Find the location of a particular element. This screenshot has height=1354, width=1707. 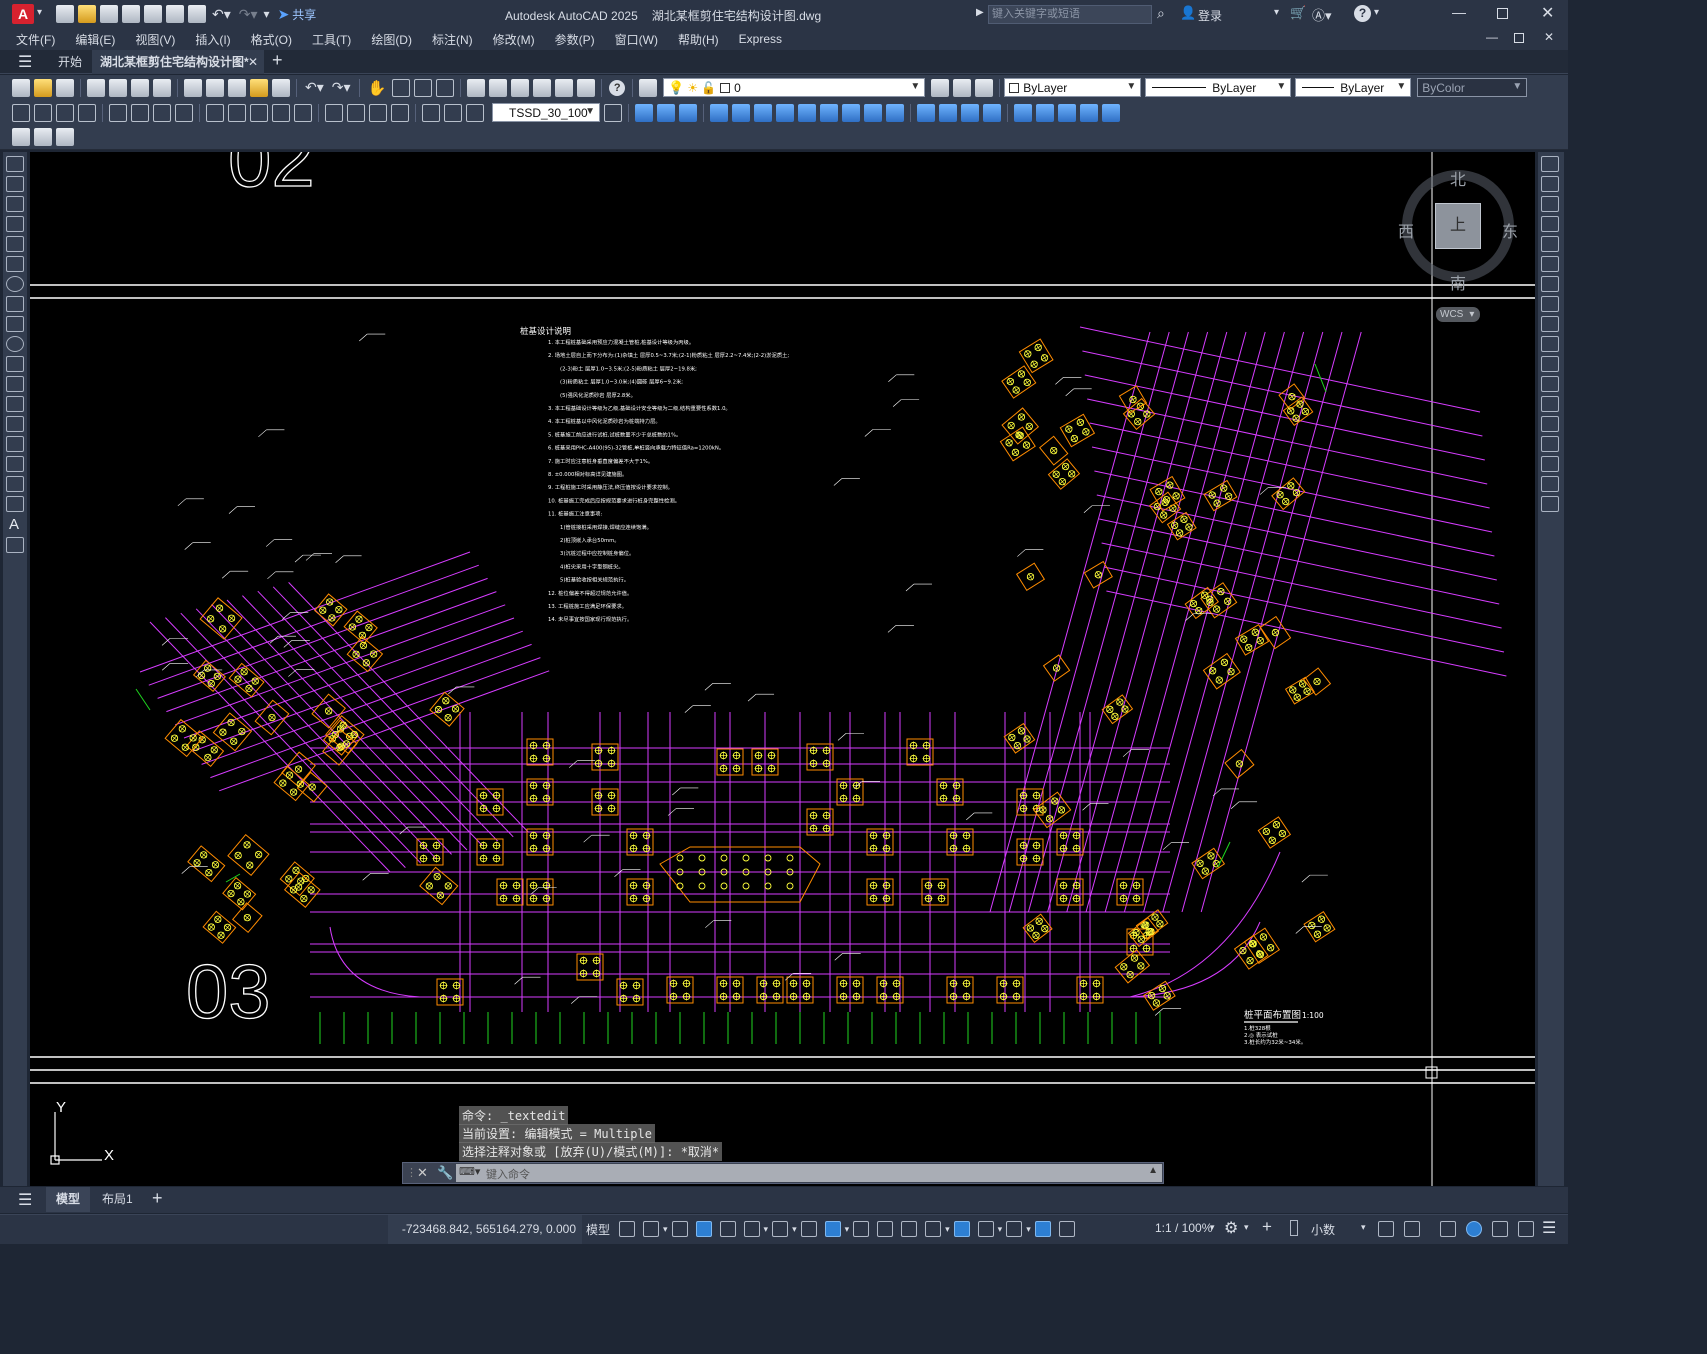

redo-icon: ↷▾ is located at coordinates (248, 14).